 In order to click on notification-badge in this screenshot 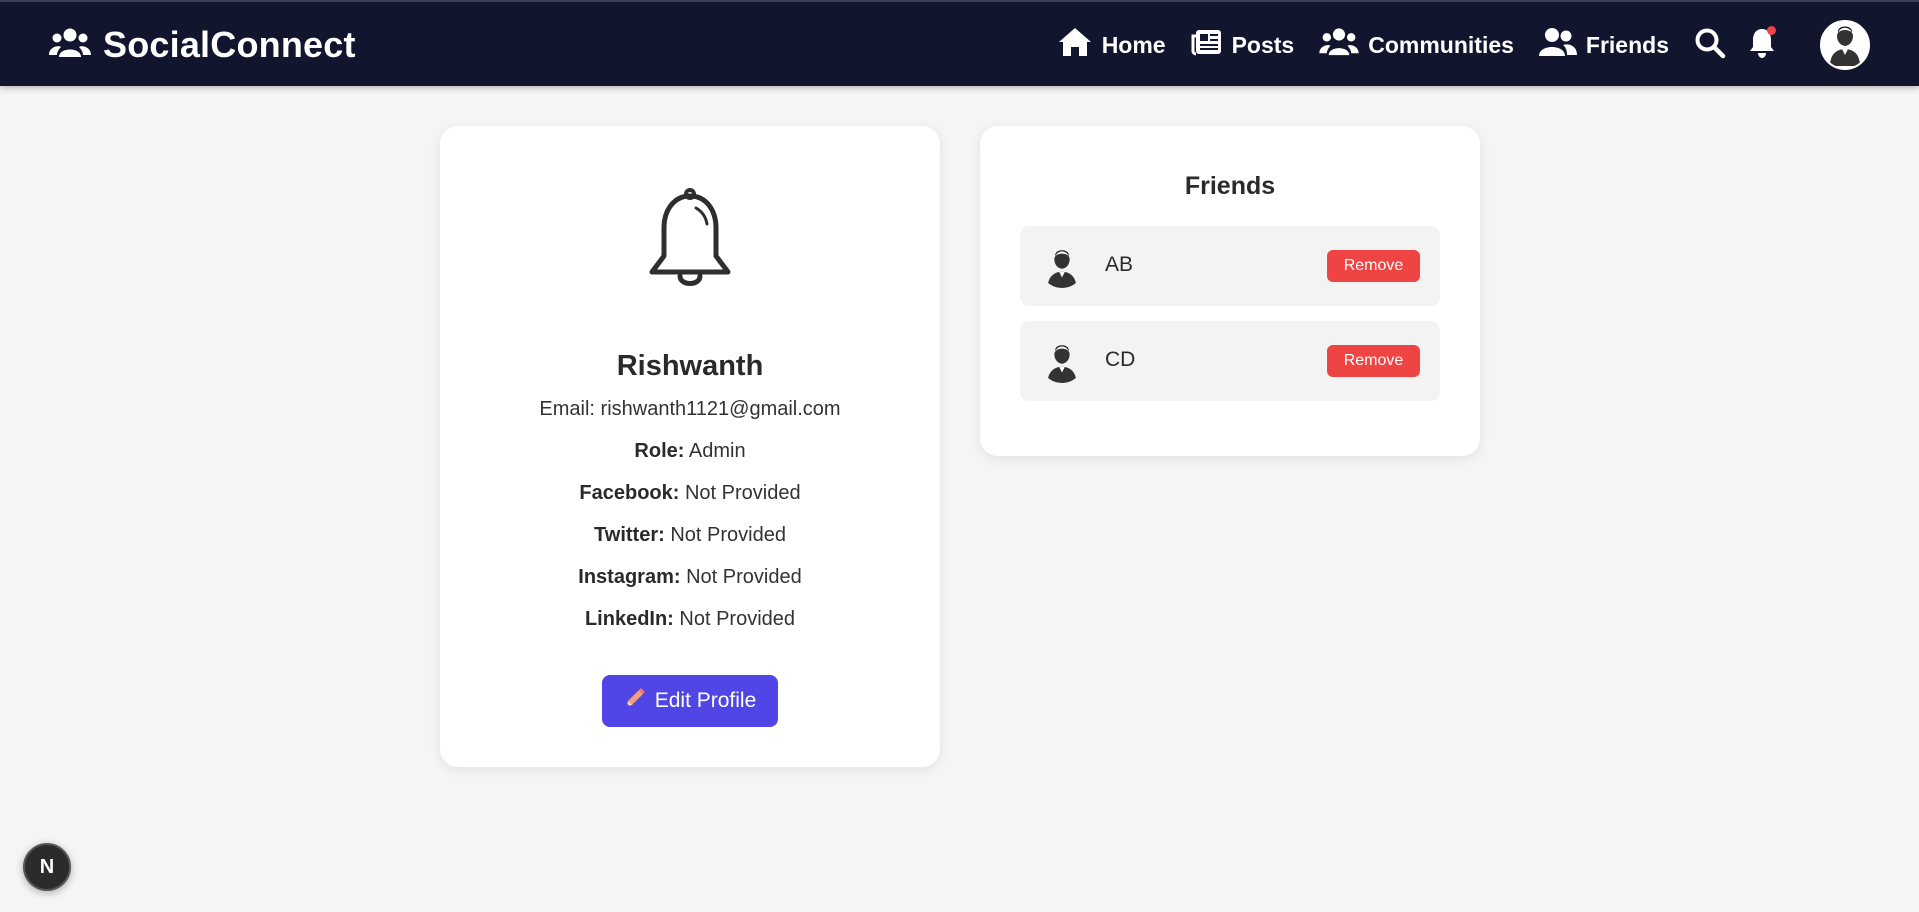, I will do `click(1771, 30)`.